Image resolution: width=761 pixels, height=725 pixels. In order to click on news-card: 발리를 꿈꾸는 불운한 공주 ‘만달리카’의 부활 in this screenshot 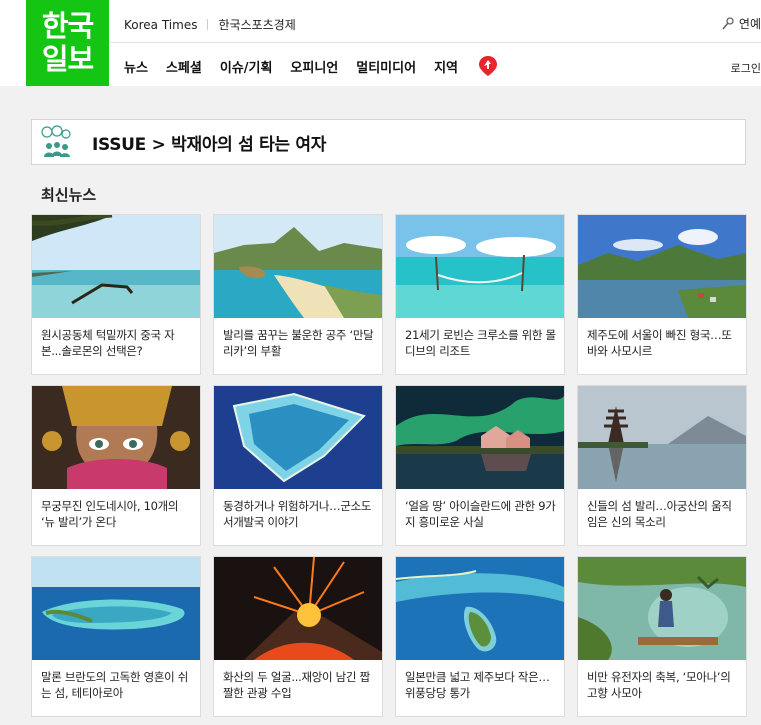, I will do `click(298, 294)`.